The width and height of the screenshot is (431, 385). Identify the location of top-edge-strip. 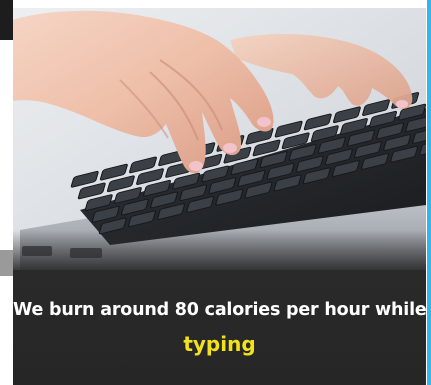
(219, 4).